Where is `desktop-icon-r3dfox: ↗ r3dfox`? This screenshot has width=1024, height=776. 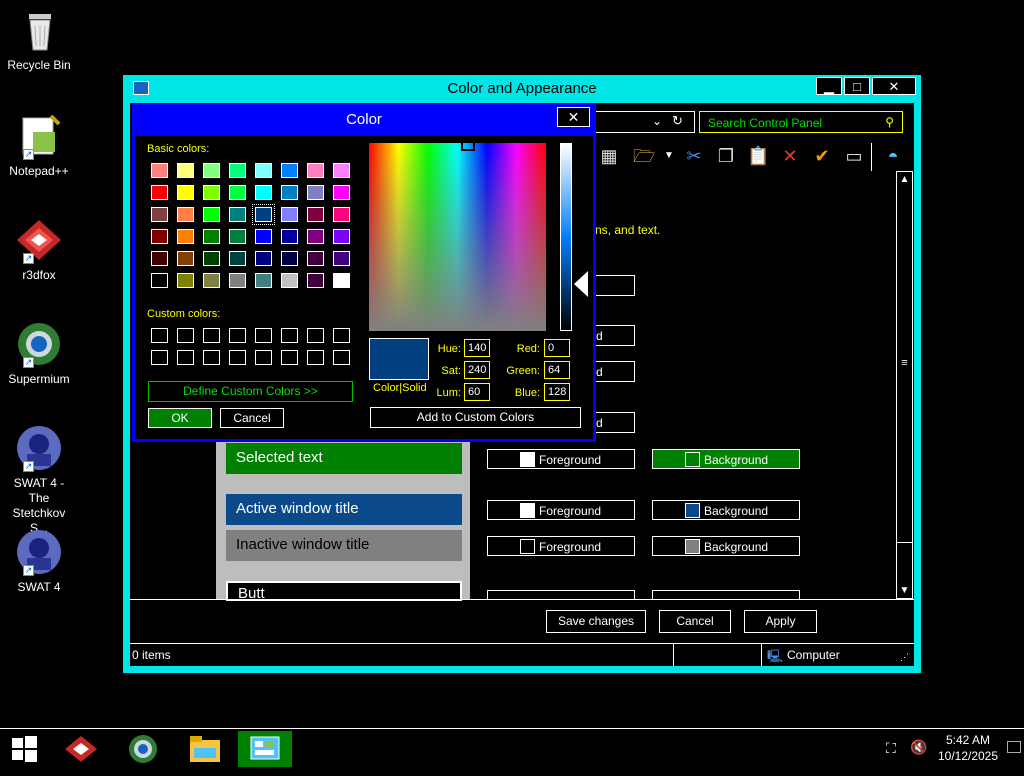
desktop-icon-r3dfox: ↗ r3dfox is located at coordinates (39, 249).